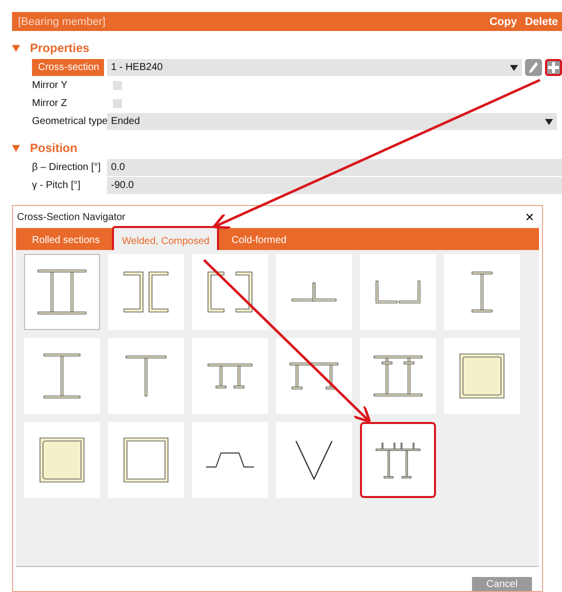  What do you see at coordinates (67, 168) in the screenshot?
I see `property-label: β – Direction [°]` at bounding box center [67, 168].